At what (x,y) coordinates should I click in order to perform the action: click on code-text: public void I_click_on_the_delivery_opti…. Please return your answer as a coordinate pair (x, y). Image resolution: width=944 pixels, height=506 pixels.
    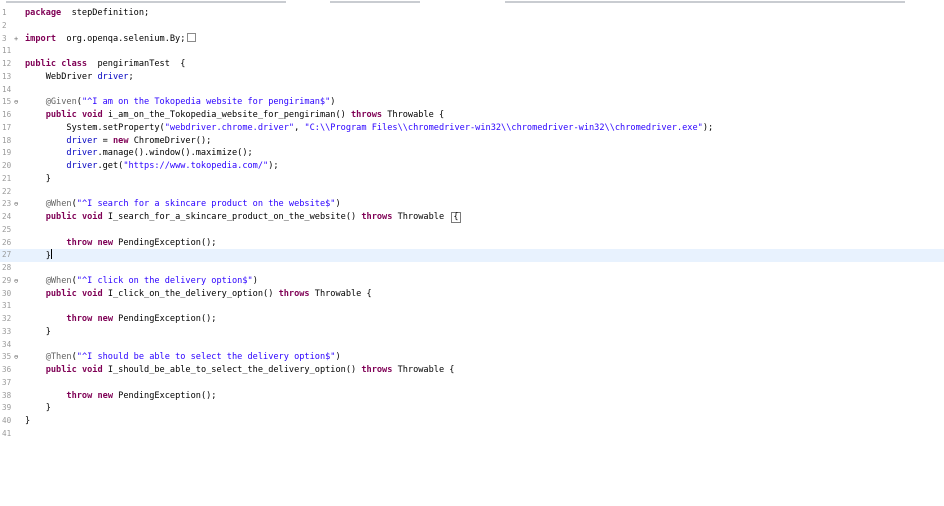
    Looking at the image, I should click on (198, 294).